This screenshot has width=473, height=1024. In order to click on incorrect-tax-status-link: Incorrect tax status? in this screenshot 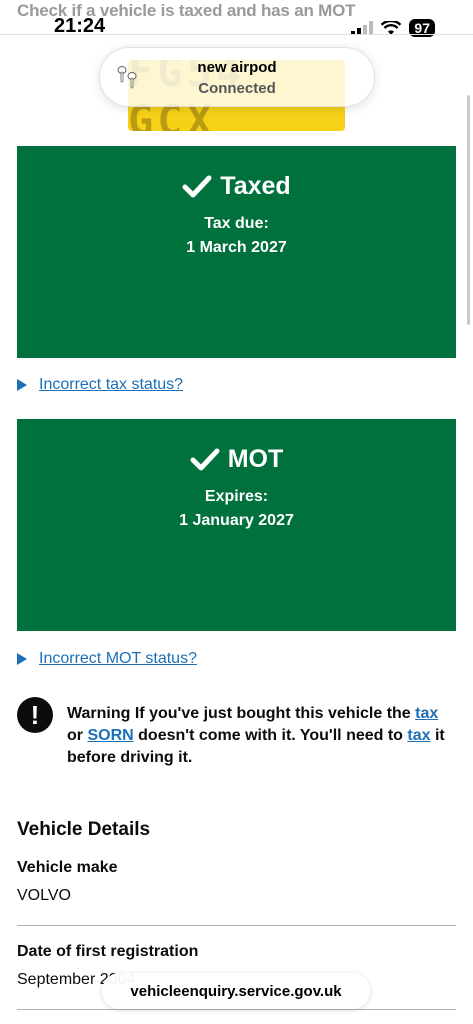, I will do `click(100, 385)`.